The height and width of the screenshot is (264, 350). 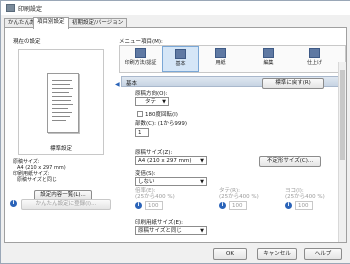 I want to click on tab-detailed-settings: 項目別設定, so click(x=51, y=23).